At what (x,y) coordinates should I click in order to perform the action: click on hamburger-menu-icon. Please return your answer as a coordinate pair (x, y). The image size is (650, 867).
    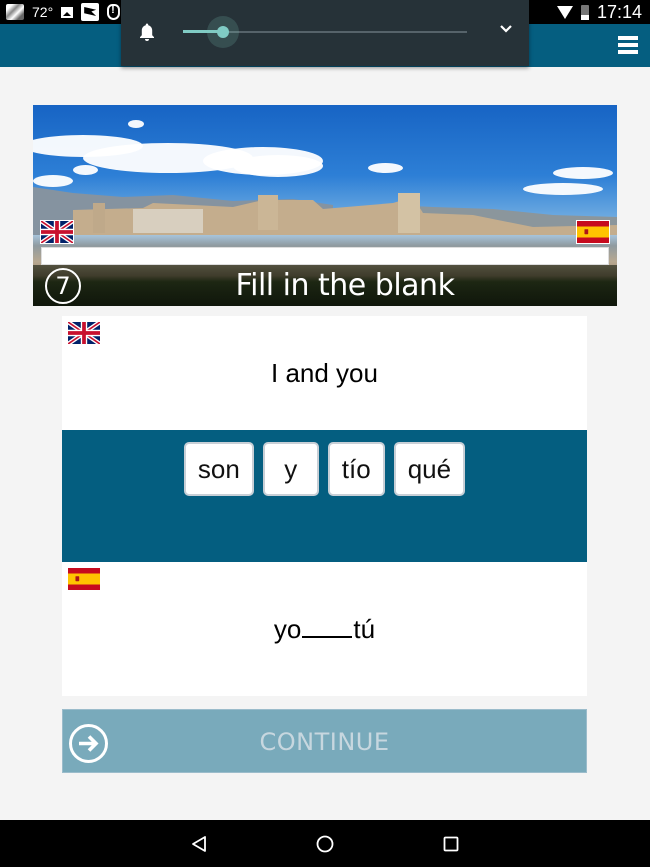
    Looking at the image, I should click on (628, 45).